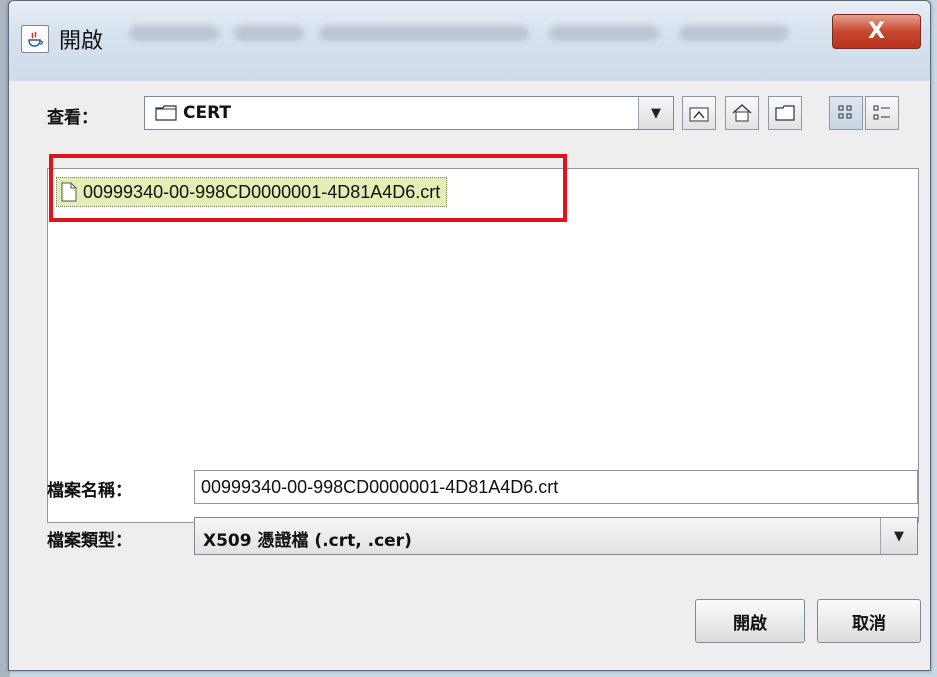  What do you see at coordinates (307, 541) in the screenshot?
I see `file-type-value: X509 憑證檔 (.crt, .cer)` at bounding box center [307, 541].